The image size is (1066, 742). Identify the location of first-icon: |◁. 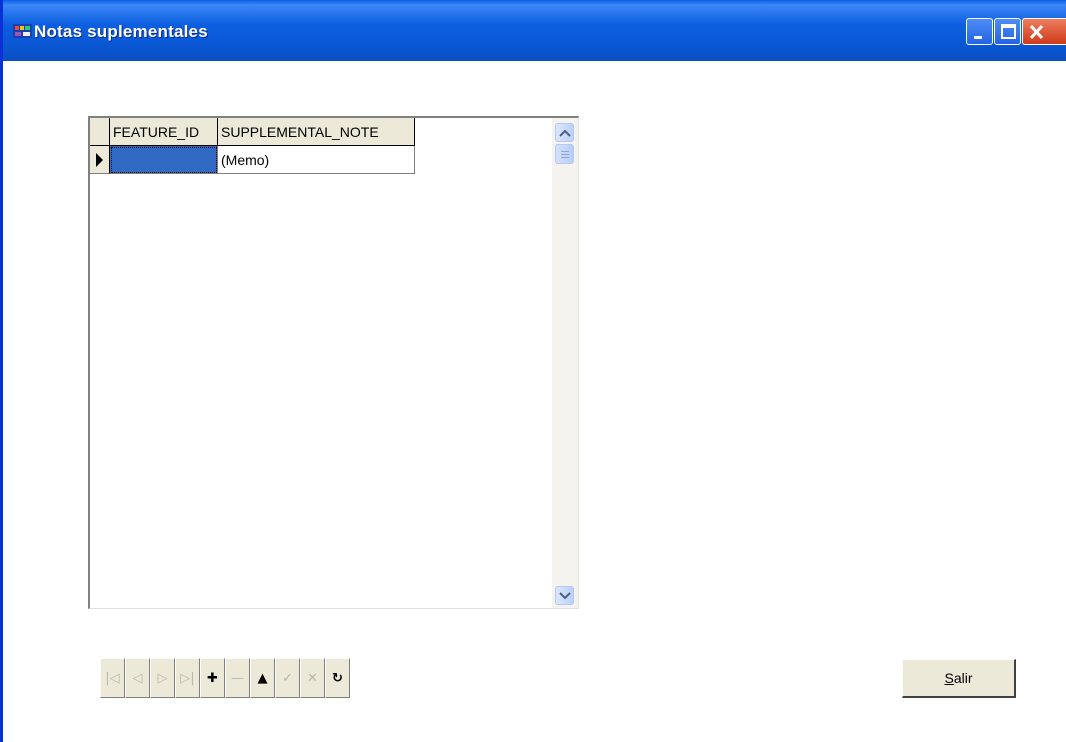
(112, 678).